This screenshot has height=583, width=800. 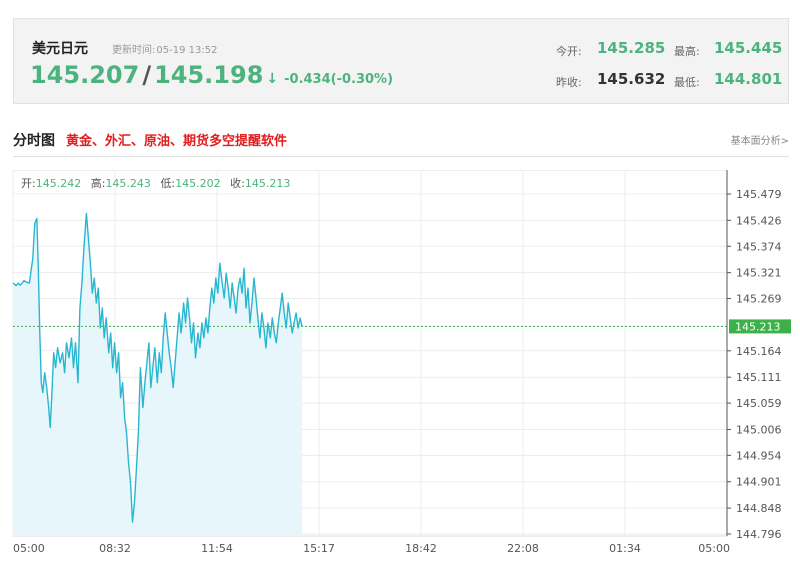 I want to click on x-axis-labels: 05:00 08:32 11:54 15:17 18:42 22:08 01:34 05:00, so click(x=371, y=548).